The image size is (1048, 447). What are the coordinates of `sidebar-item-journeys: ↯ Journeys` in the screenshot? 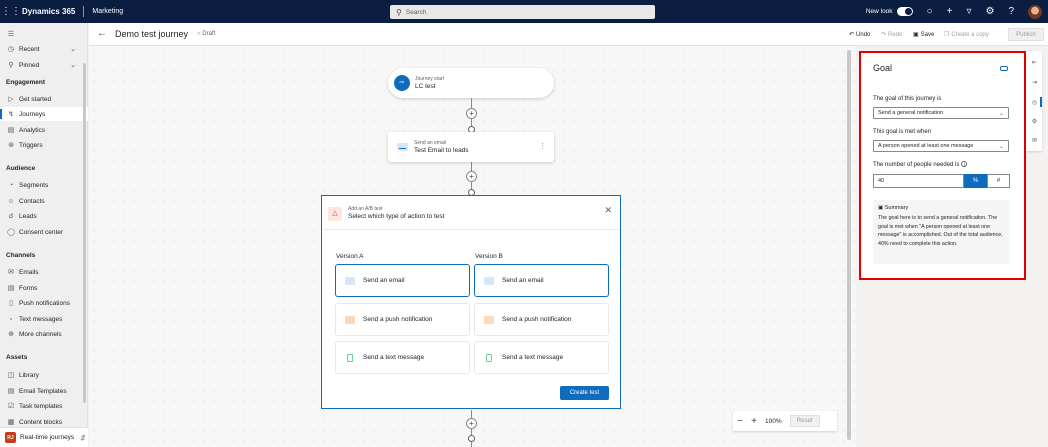 It's located at (44, 114).